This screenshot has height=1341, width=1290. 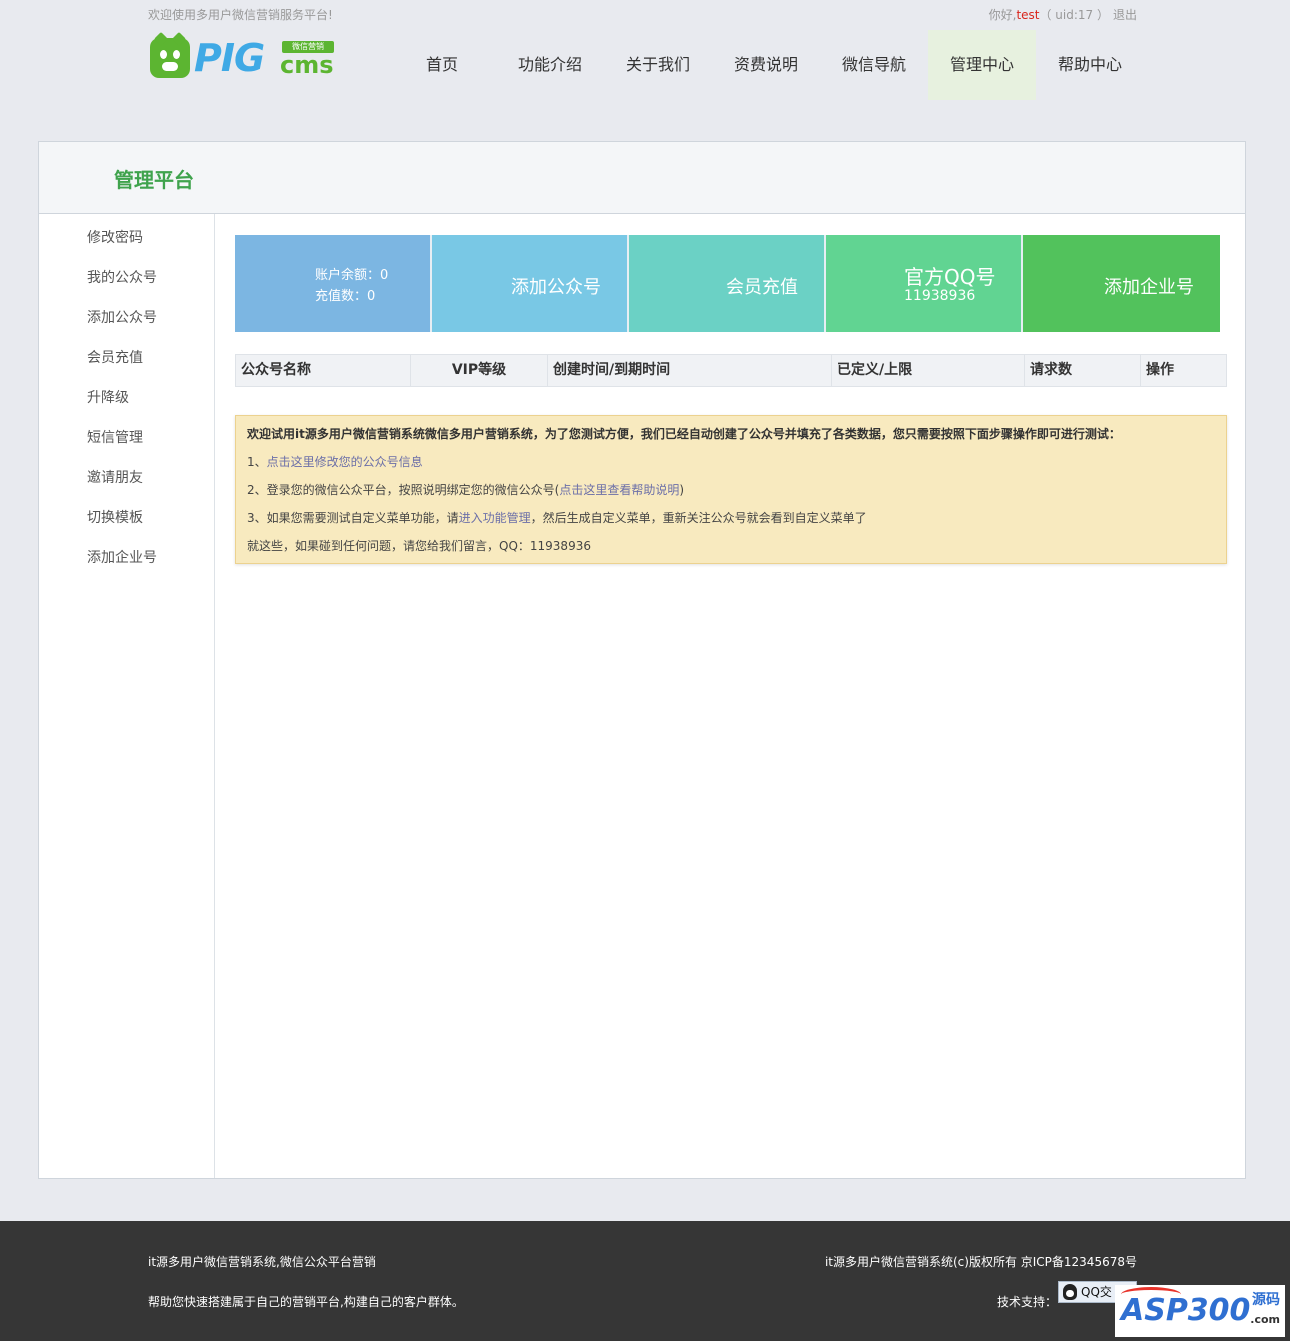 What do you see at coordinates (419, 546) in the screenshot?
I see `notice-closing: 就这些，如果碰到任何问题，请您给我们留言，QQ：11938936` at bounding box center [419, 546].